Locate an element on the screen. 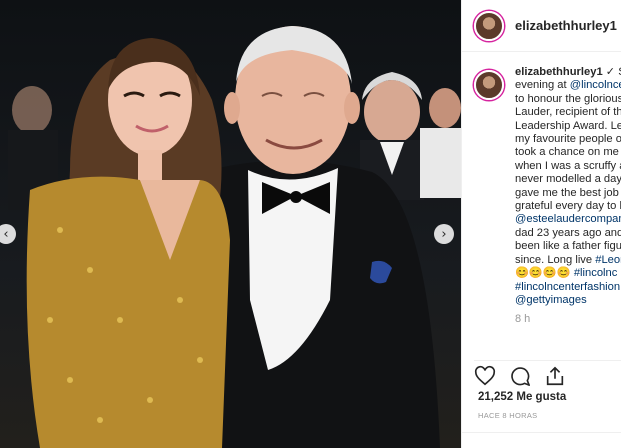 The height and width of the screenshot is (448, 621). caption-fragment: evening at is located at coordinates (542, 85).